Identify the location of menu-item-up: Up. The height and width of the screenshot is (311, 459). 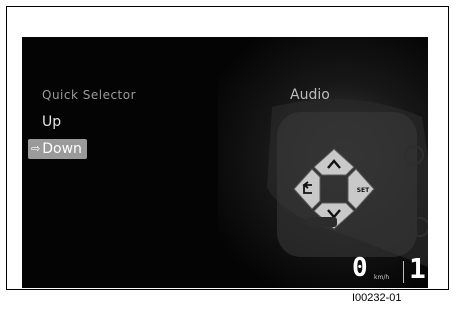
(51, 122).